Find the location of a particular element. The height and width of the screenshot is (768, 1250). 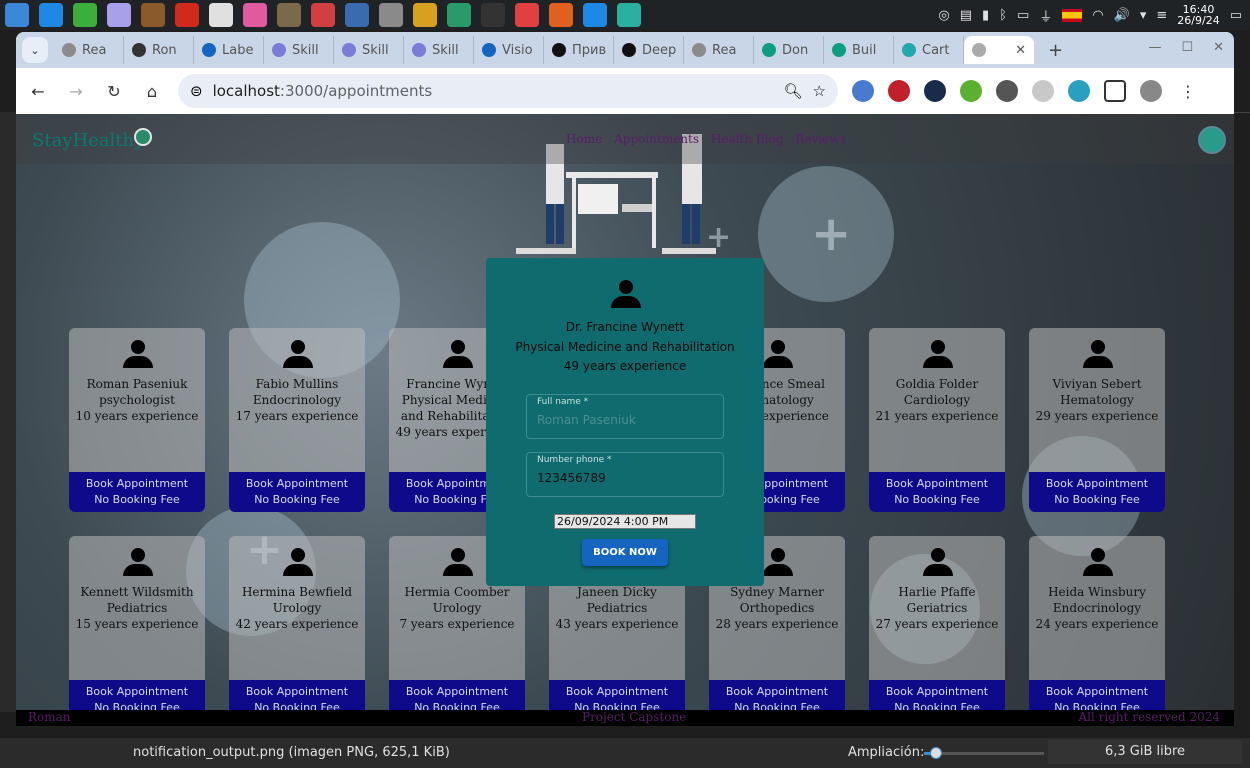

dots-extension-icon is located at coordinates (1007, 91).